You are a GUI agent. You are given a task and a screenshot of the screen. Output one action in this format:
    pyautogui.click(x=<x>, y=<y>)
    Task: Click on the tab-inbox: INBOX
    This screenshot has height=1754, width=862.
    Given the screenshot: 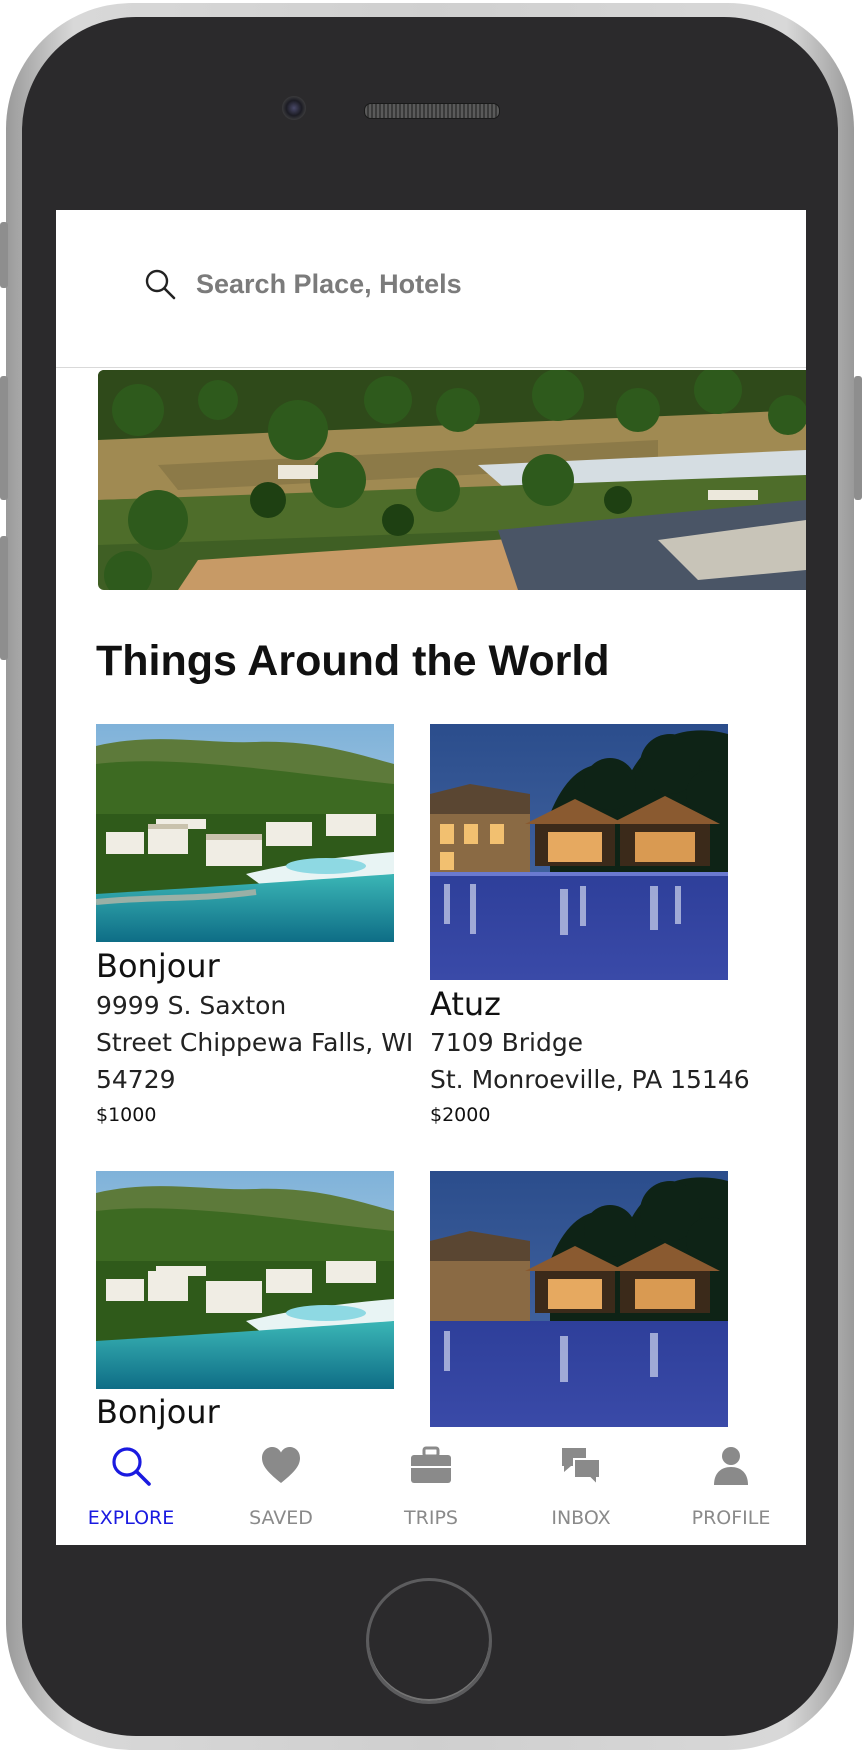 What is the action you would take?
    pyautogui.click(x=581, y=1490)
    